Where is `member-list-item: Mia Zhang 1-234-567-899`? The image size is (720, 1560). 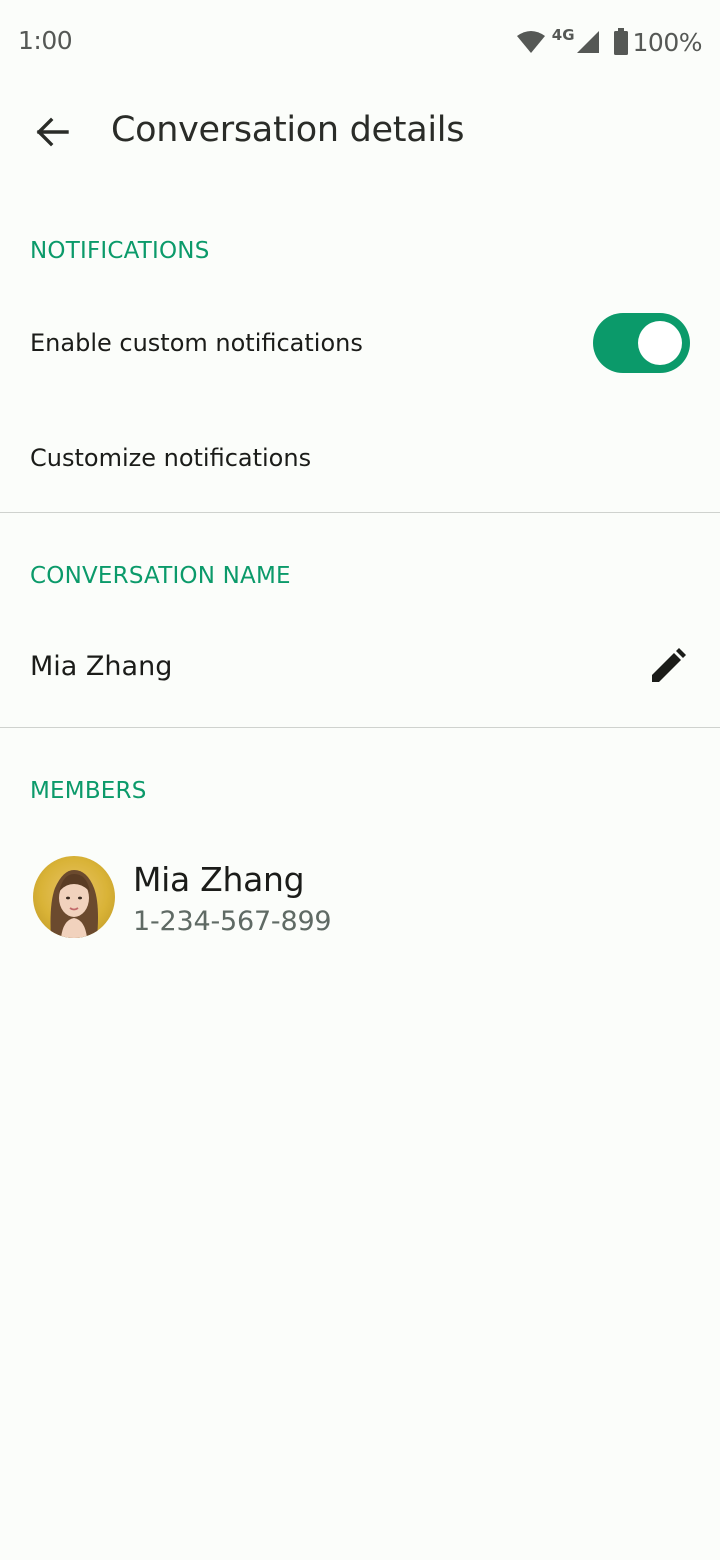
member-list-item: Mia Zhang 1-234-567-899 is located at coordinates (360, 897).